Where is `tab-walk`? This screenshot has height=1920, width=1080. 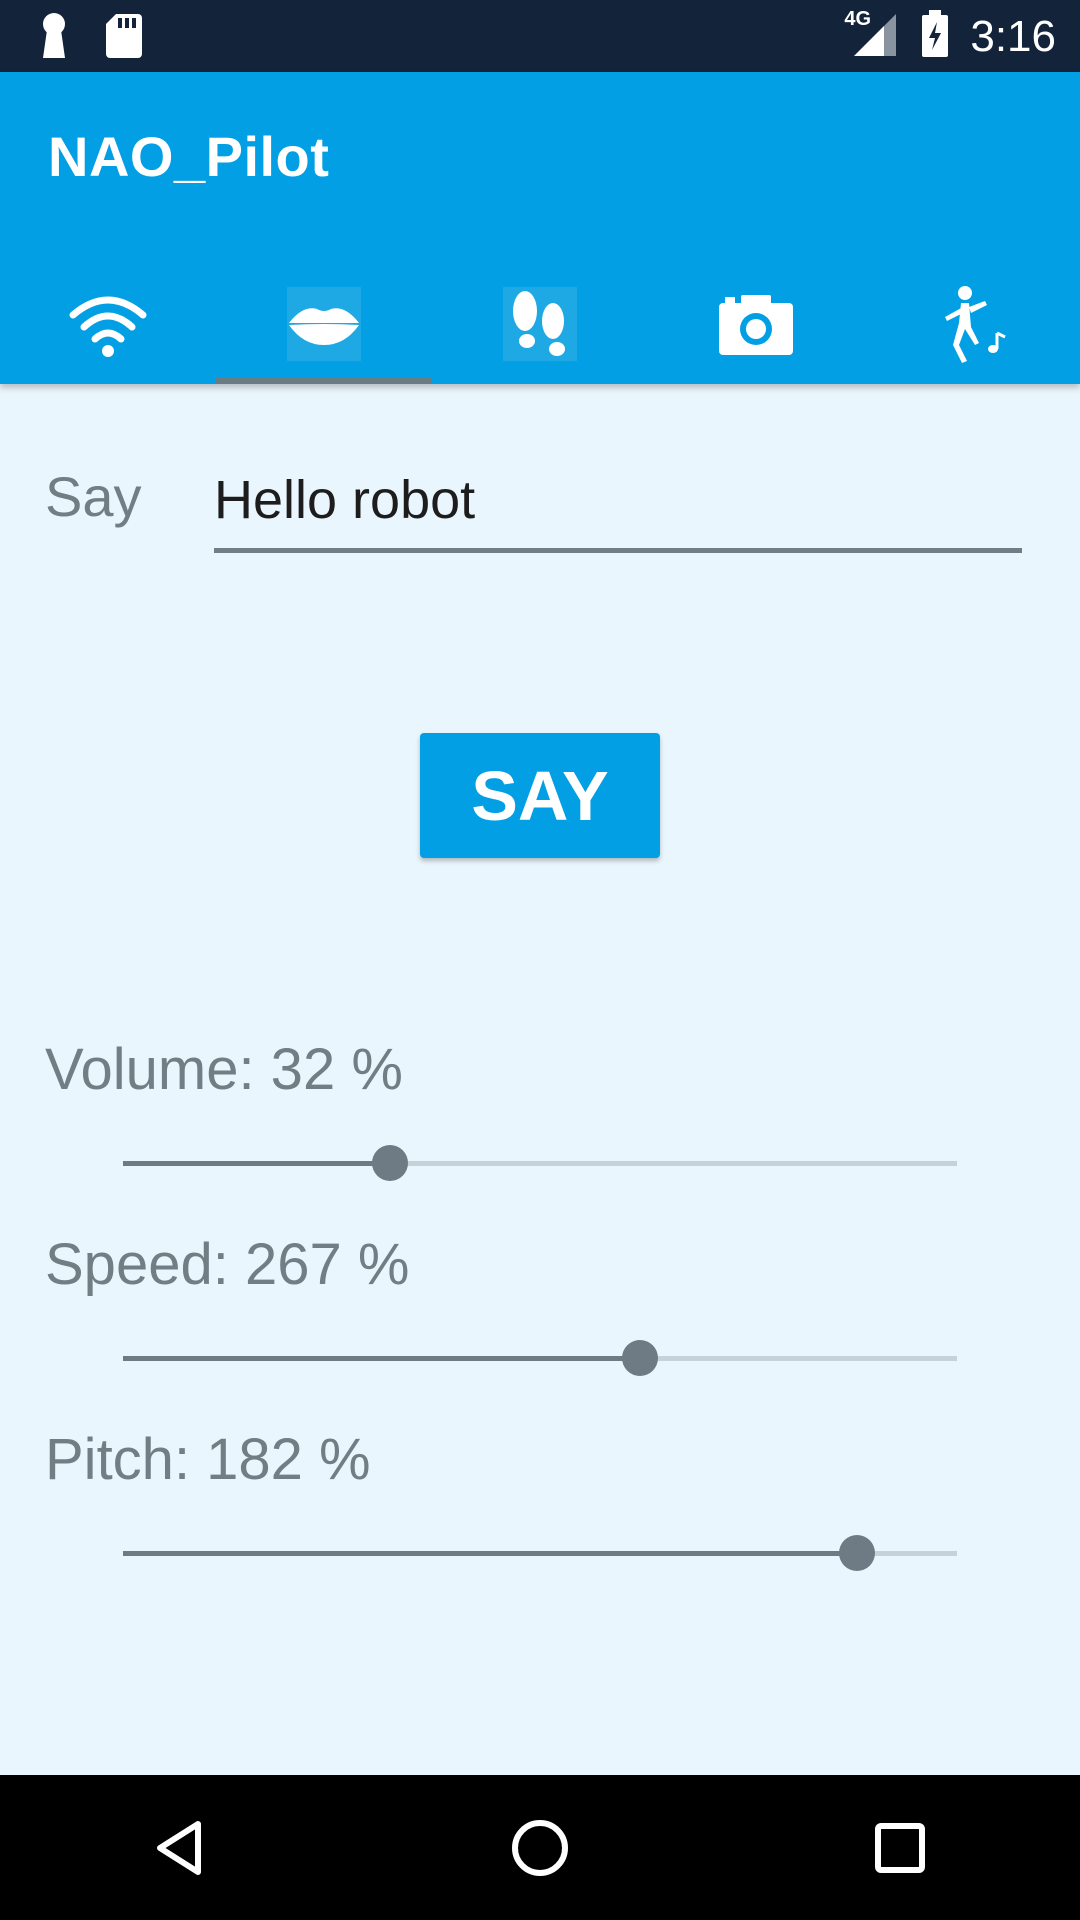 tab-walk is located at coordinates (540, 324).